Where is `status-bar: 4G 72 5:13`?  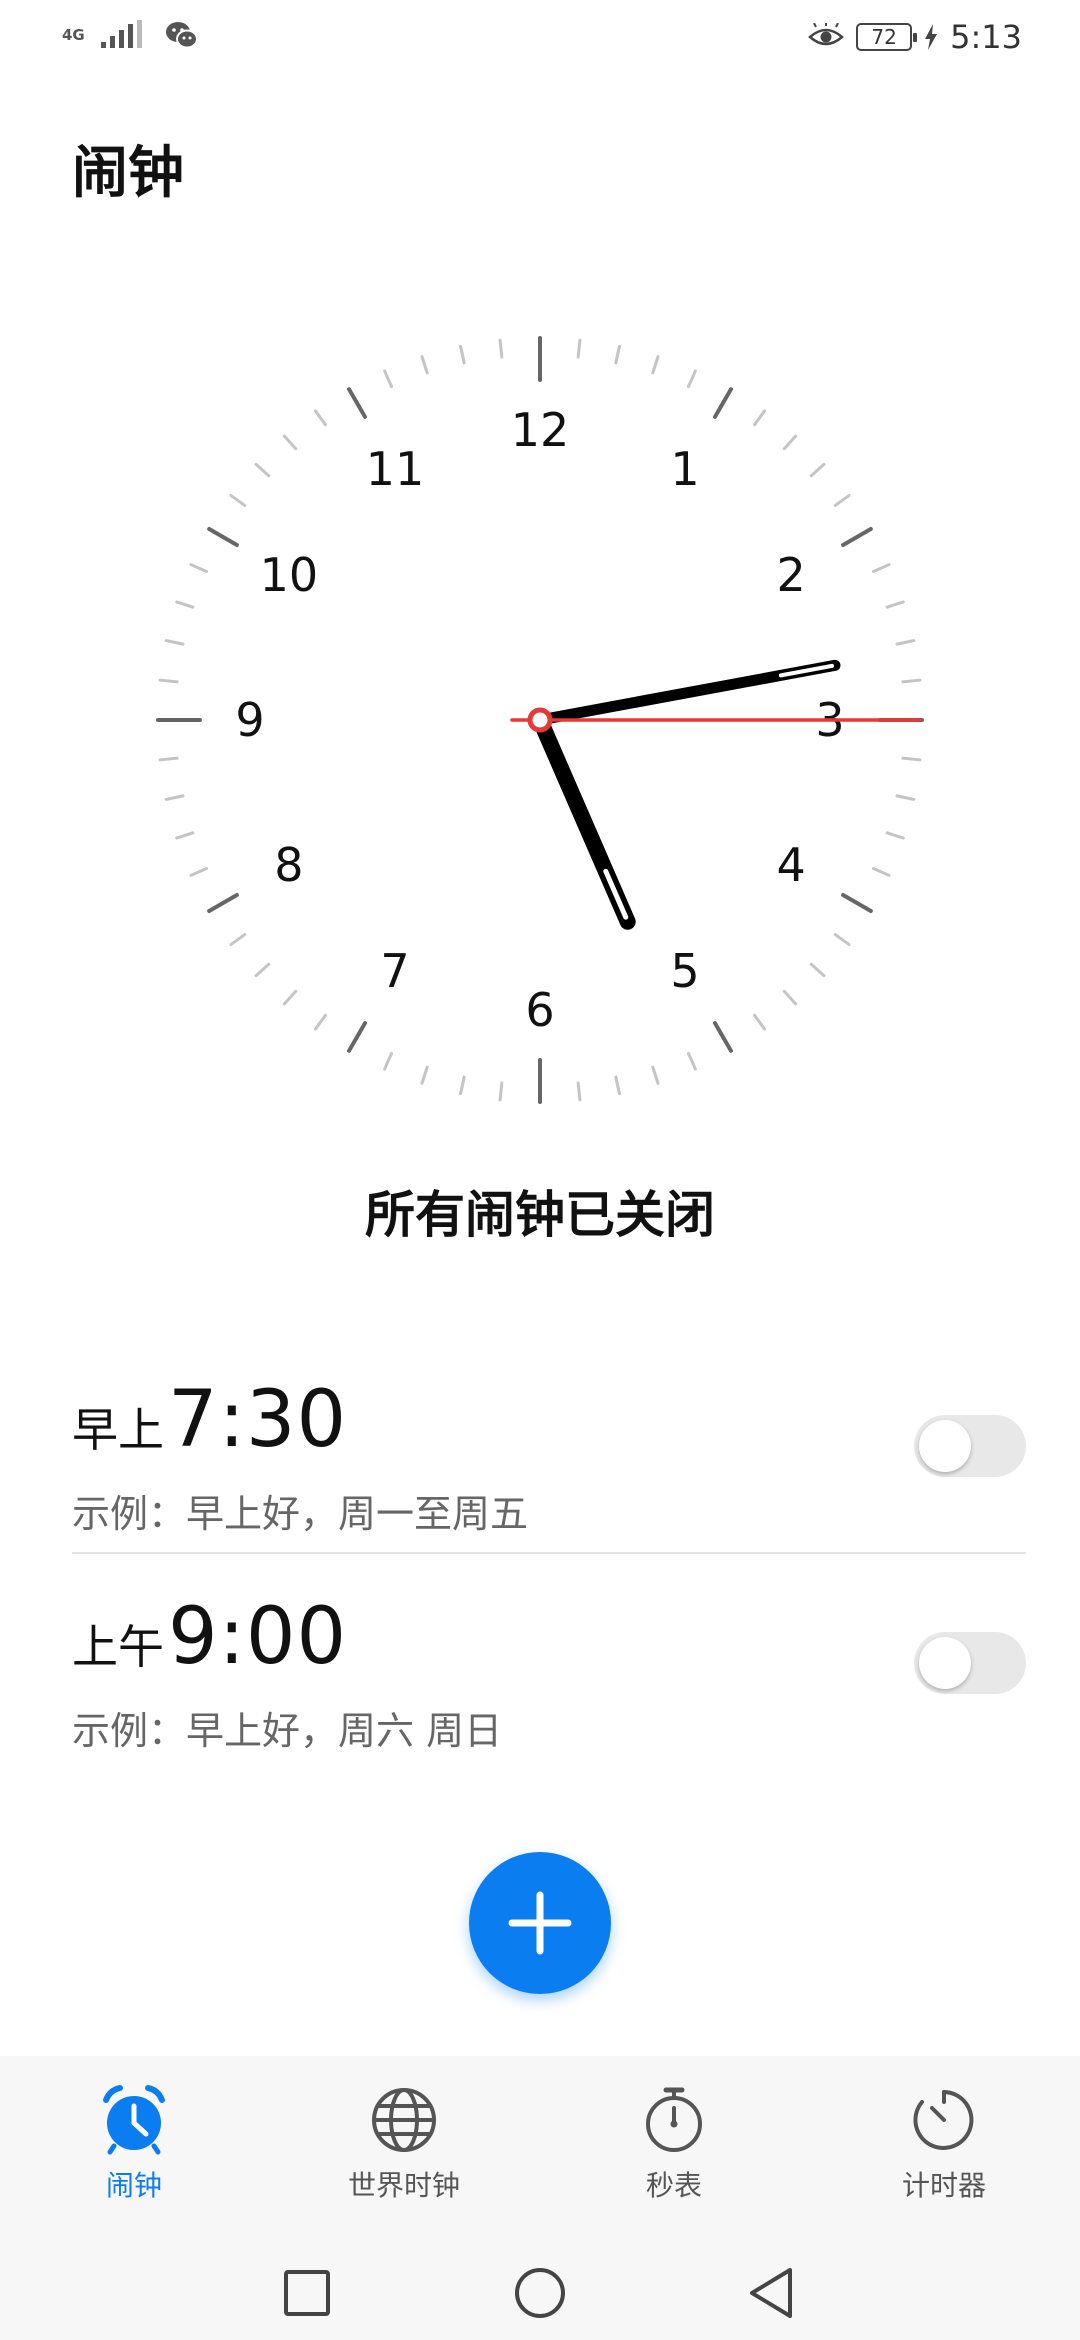
status-bar: 4G 72 5:13 is located at coordinates (540, 40).